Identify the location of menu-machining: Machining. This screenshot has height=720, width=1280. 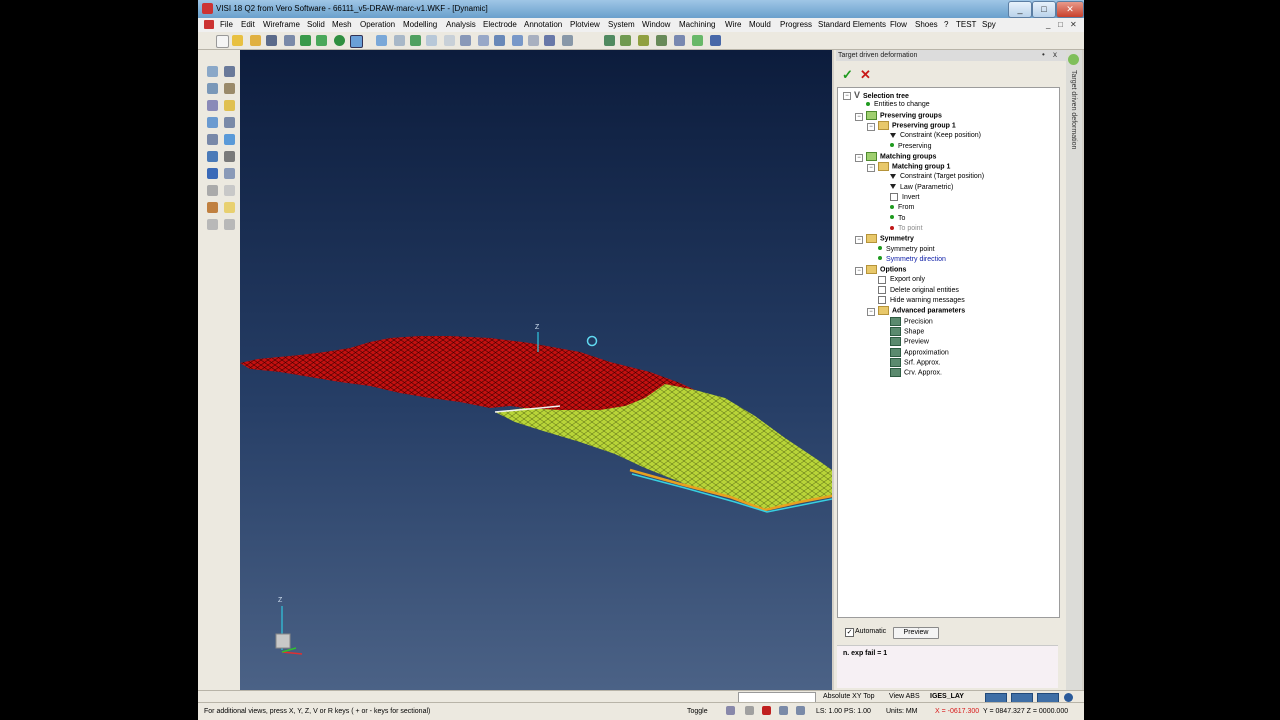
(697, 24).